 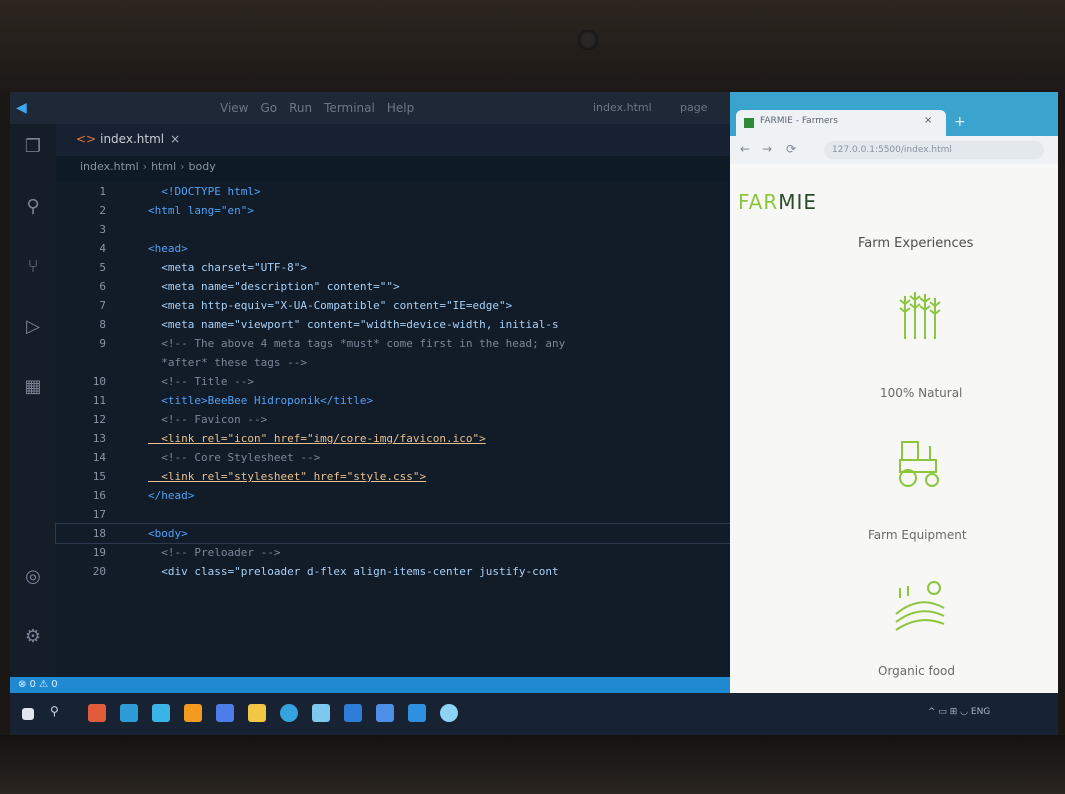 What do you see at coordinates (767, 149) in the screenshot?
I see `forward-icon: →` at bounding box center [767, 149].